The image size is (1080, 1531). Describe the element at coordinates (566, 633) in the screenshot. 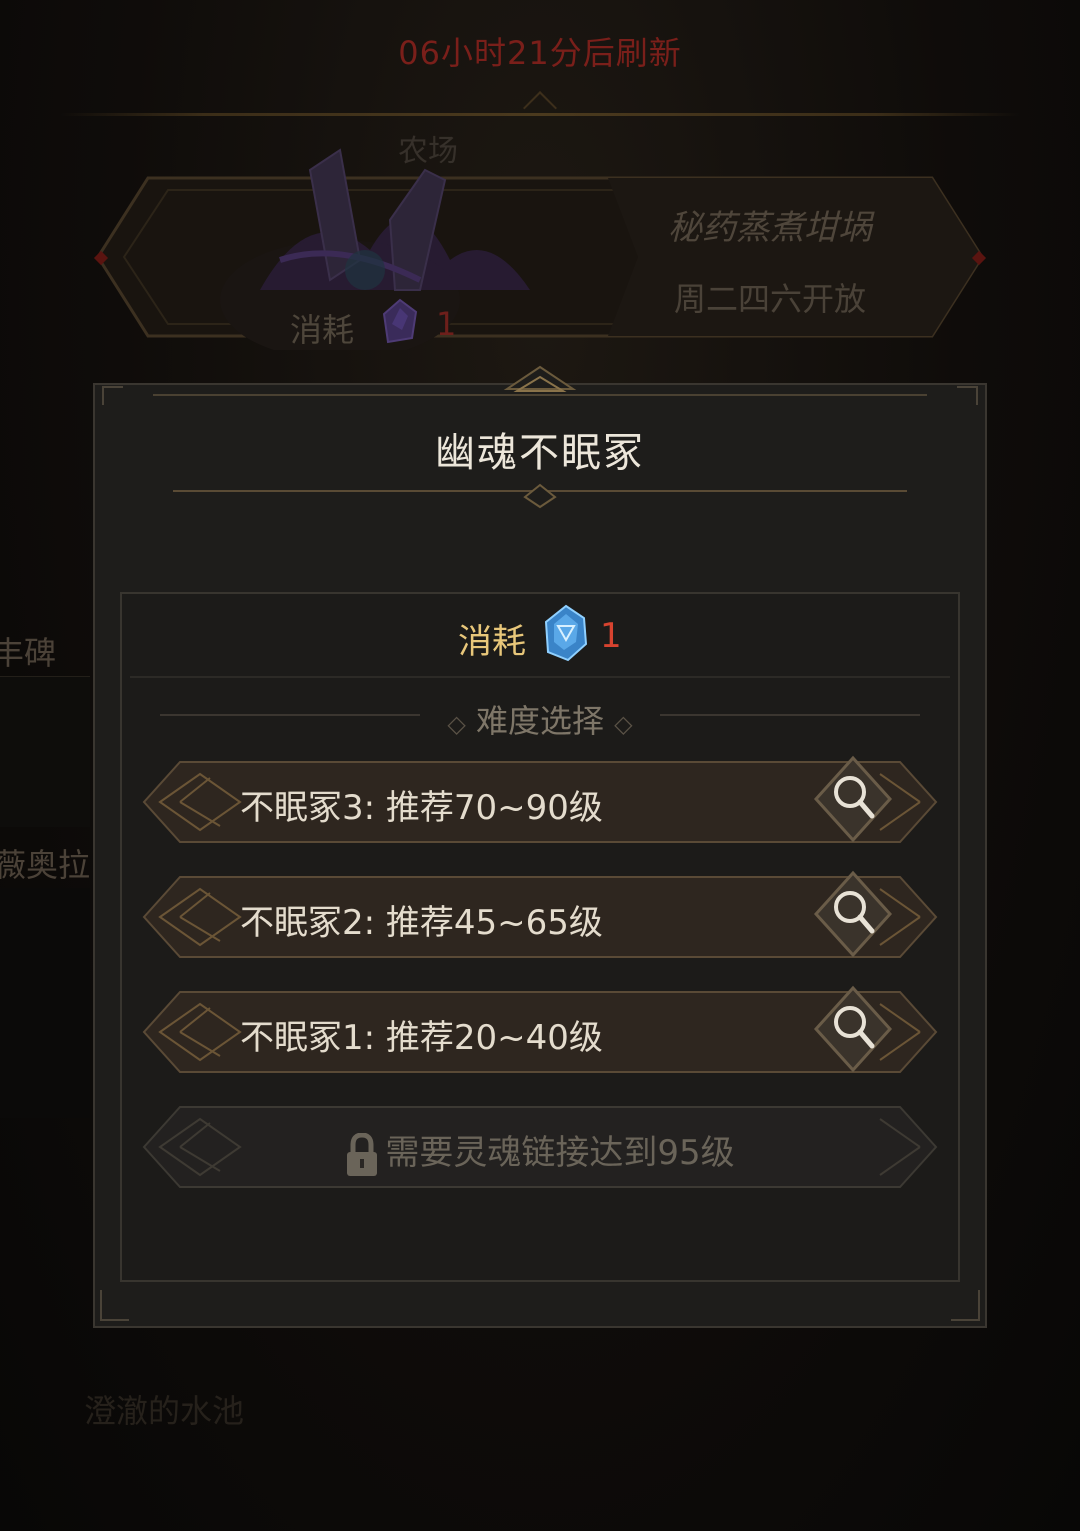

I see `blue-crystal-icon` at that location.